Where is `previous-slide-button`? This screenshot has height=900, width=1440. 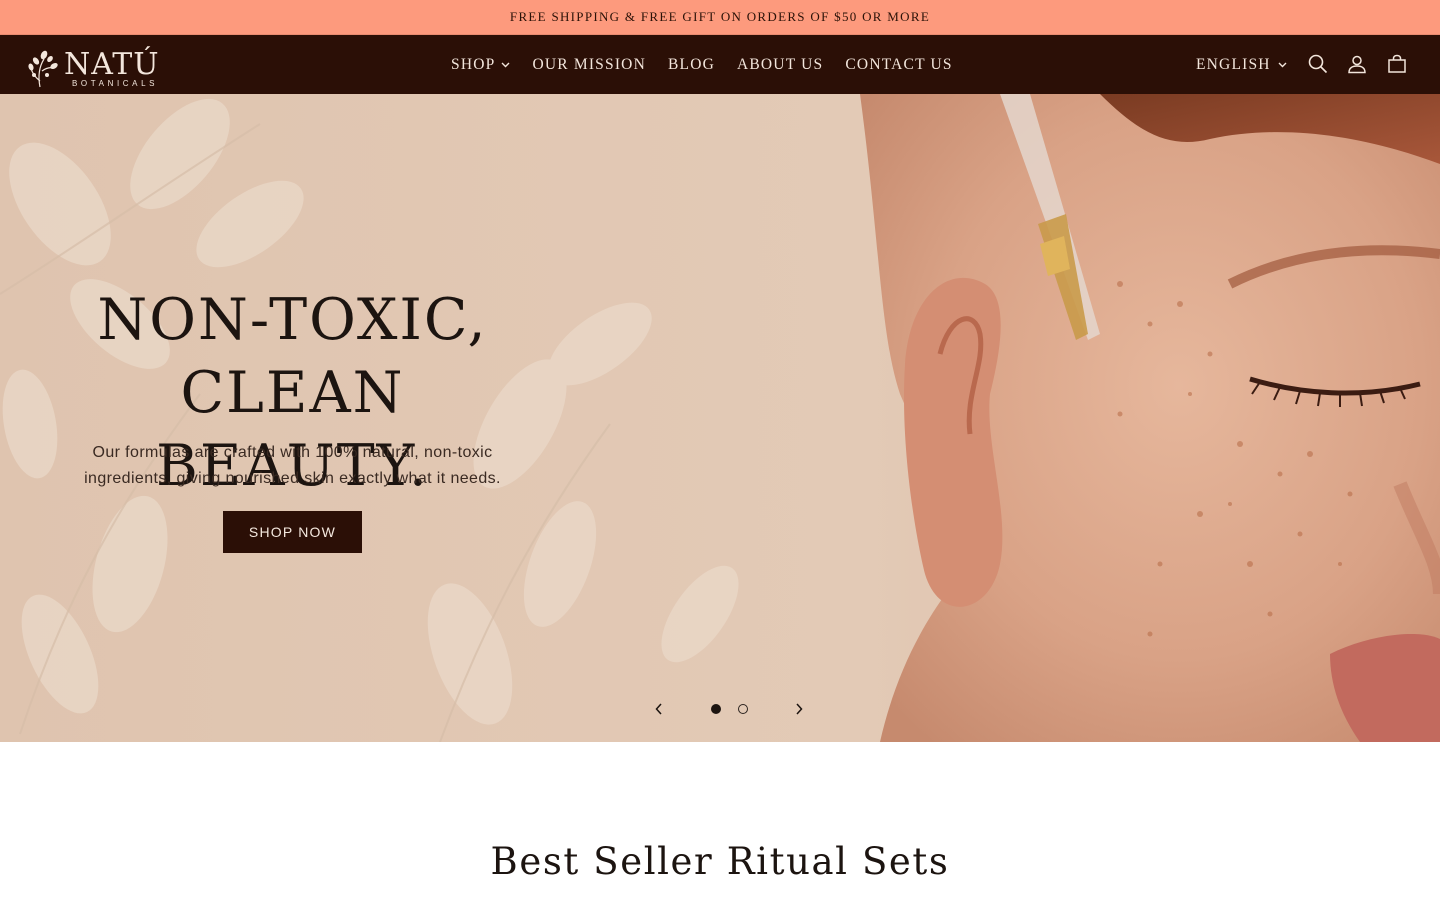 previous-slide-button is located at coordinates (659, 709).